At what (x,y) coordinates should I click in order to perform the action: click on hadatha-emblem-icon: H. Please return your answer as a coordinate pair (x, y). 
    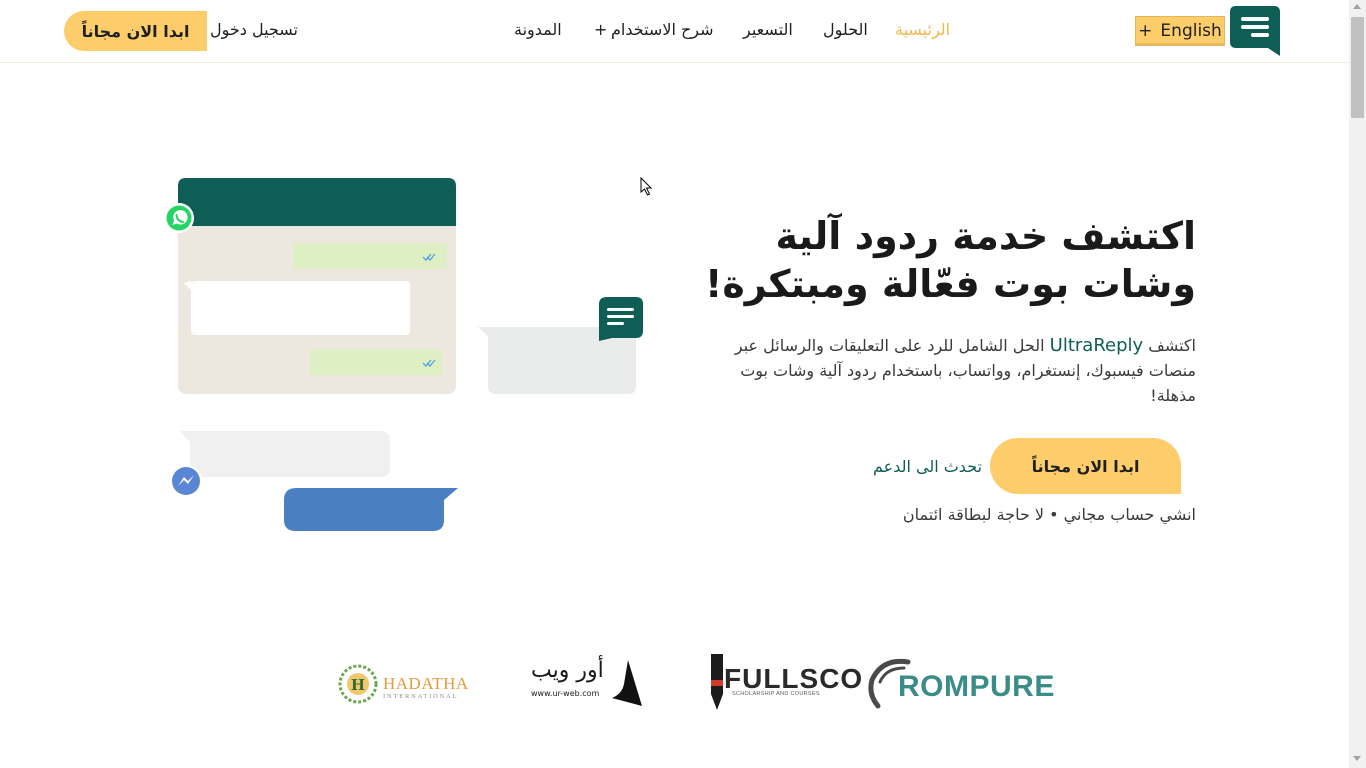
    Looking at the image, I should click on (358, 684).